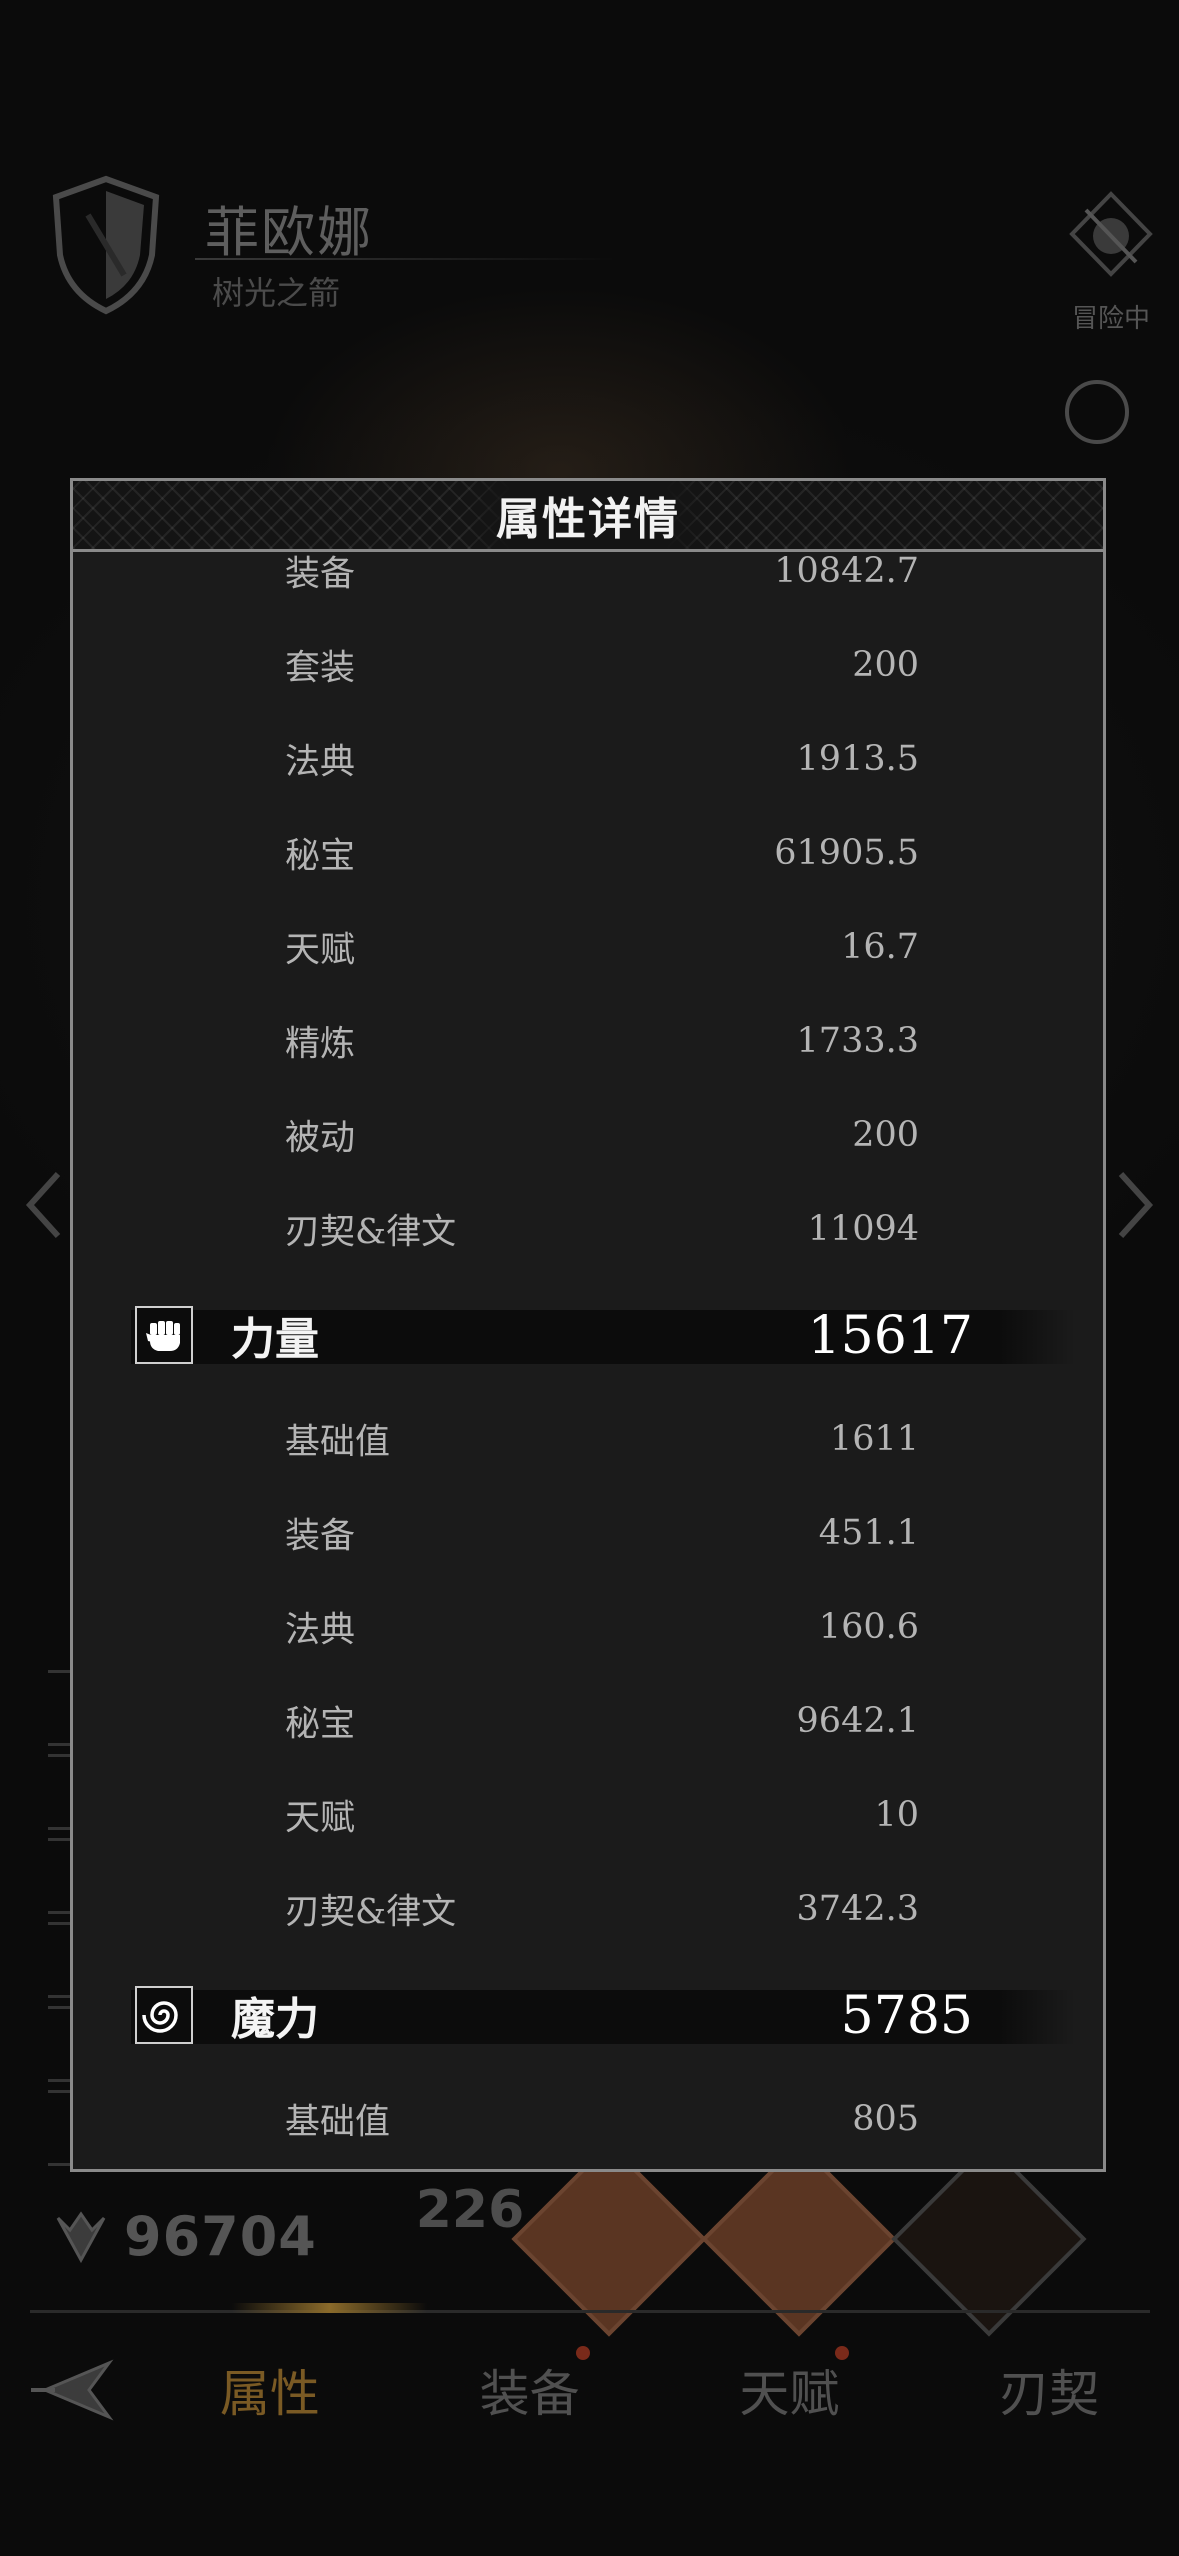 Image resolution: width=1179 pixels, height=2556 pixels. Describe the element at coordinates (320, 1044) in the screenshot. I see `attribute-label: 精炼` at that location.